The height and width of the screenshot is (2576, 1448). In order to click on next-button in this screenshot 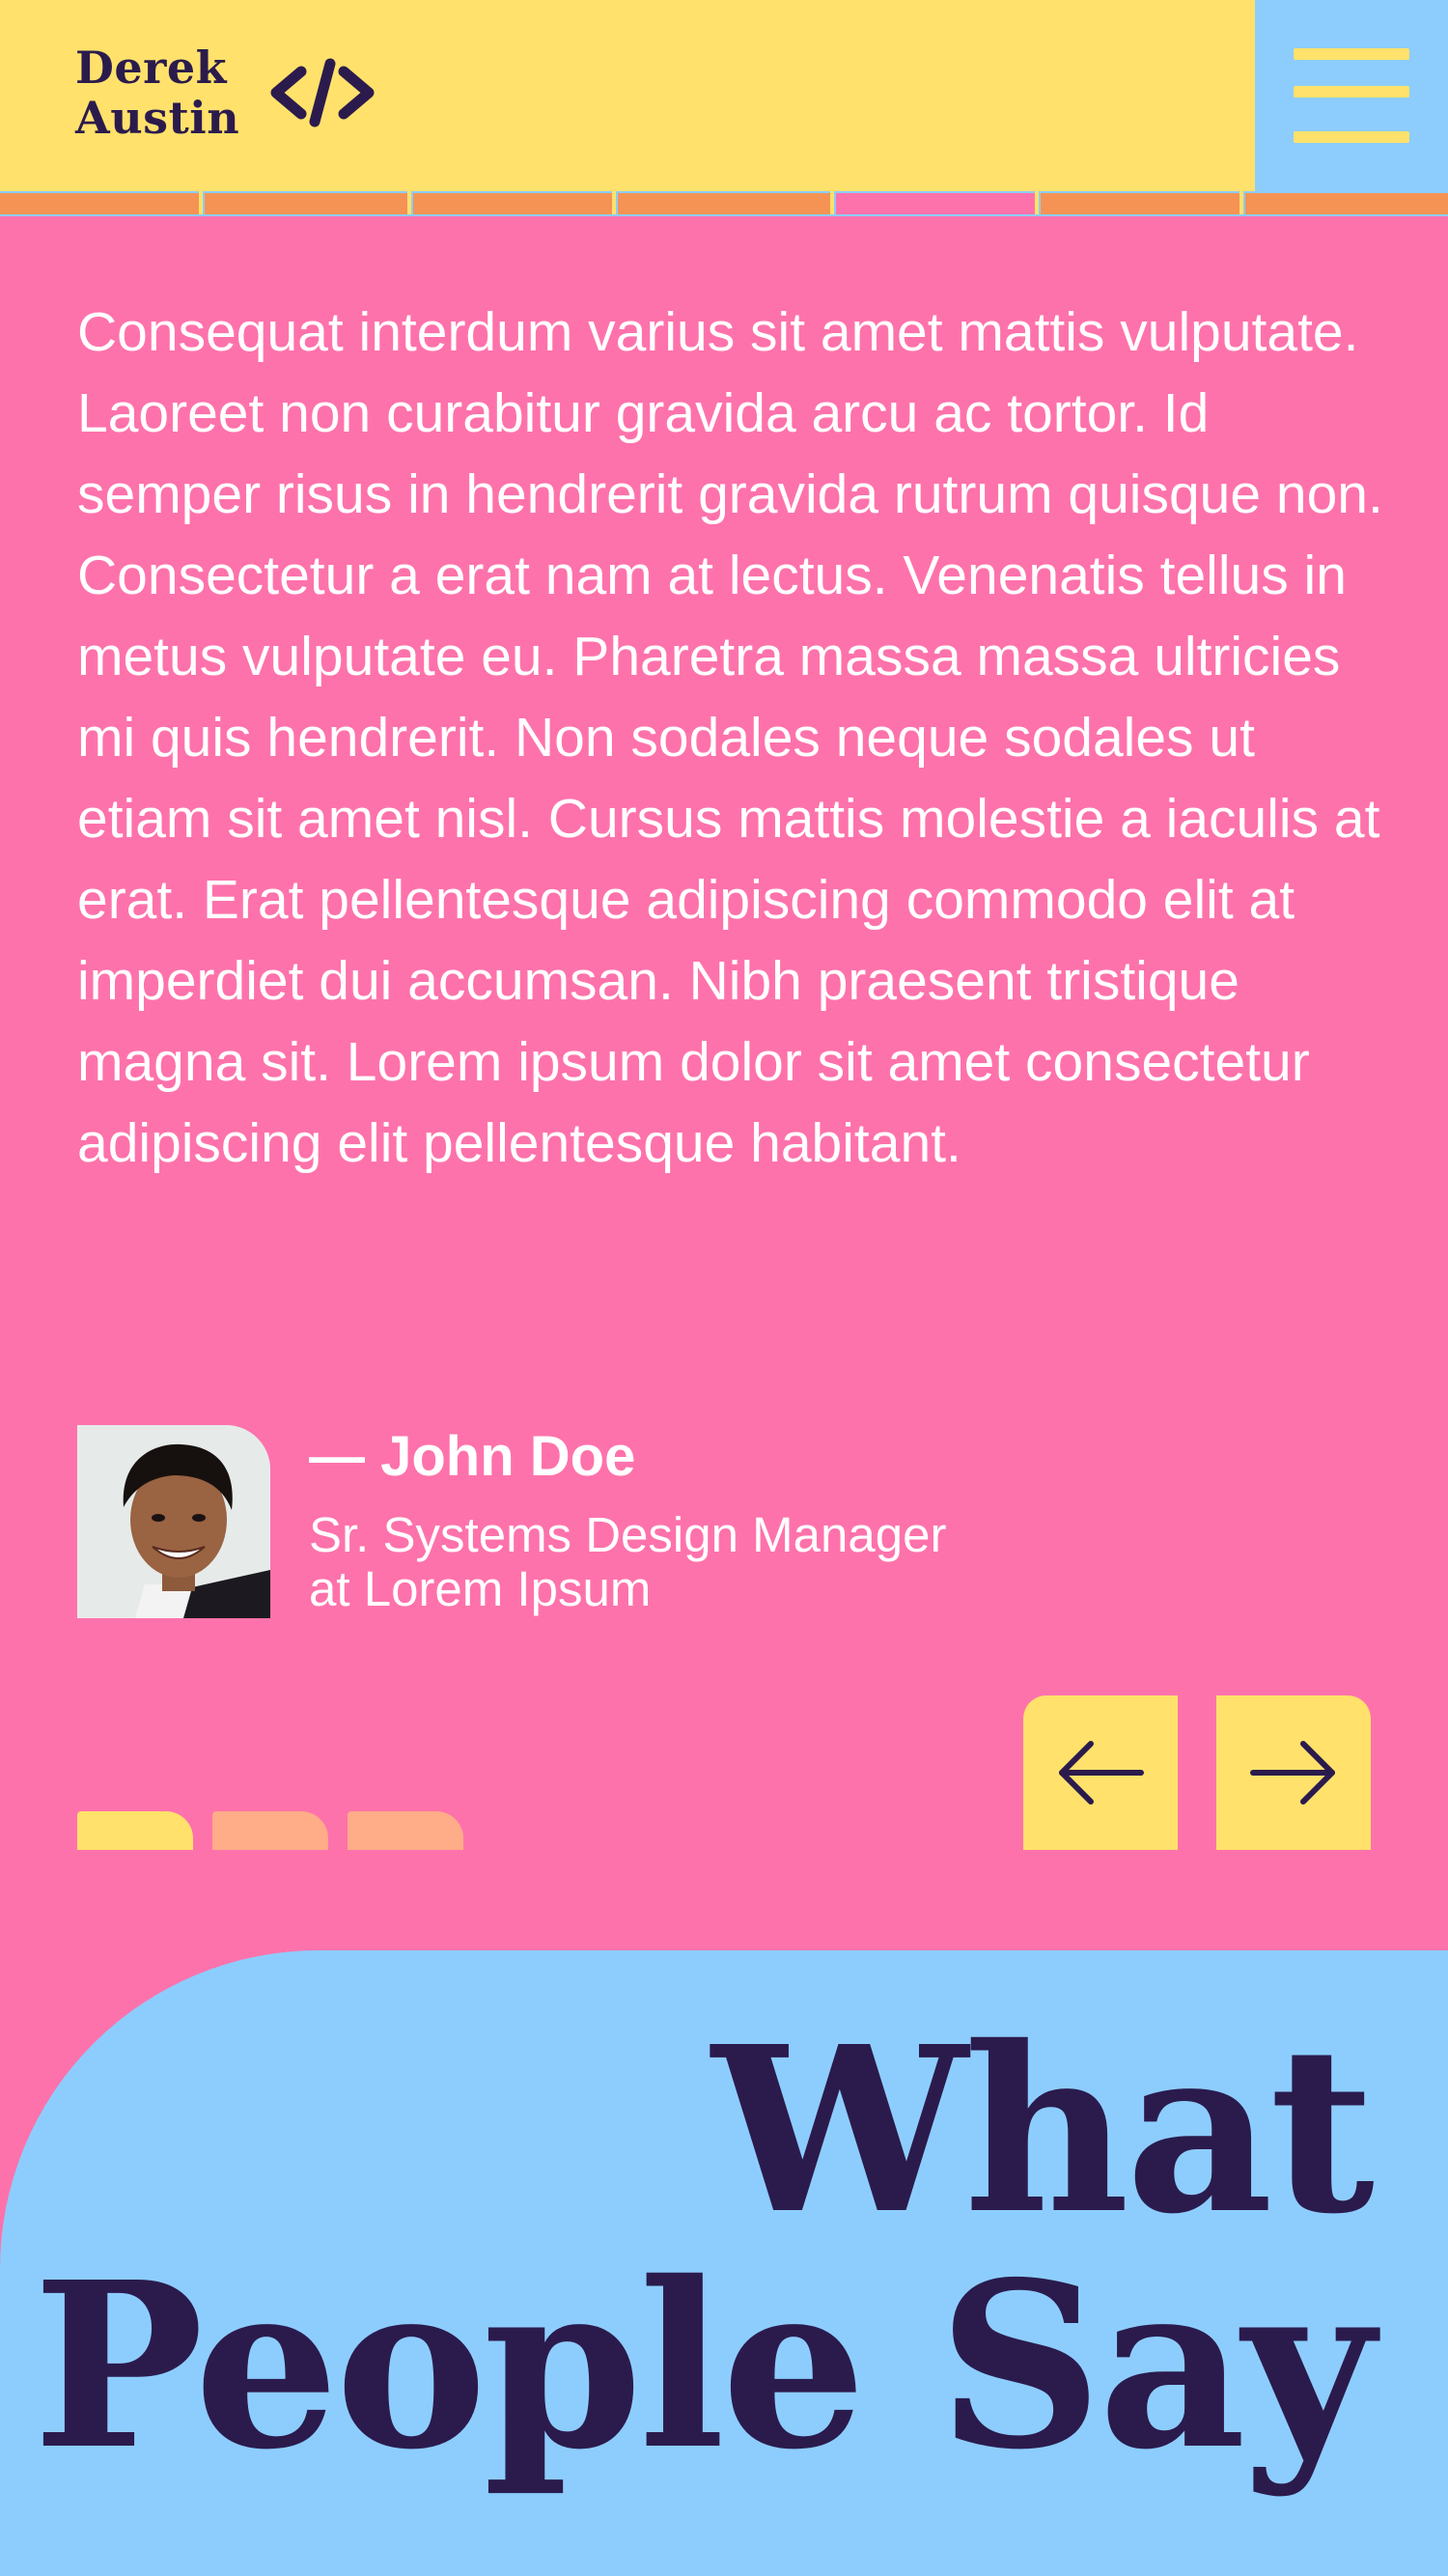, I will do `click(1294, 1773)`.